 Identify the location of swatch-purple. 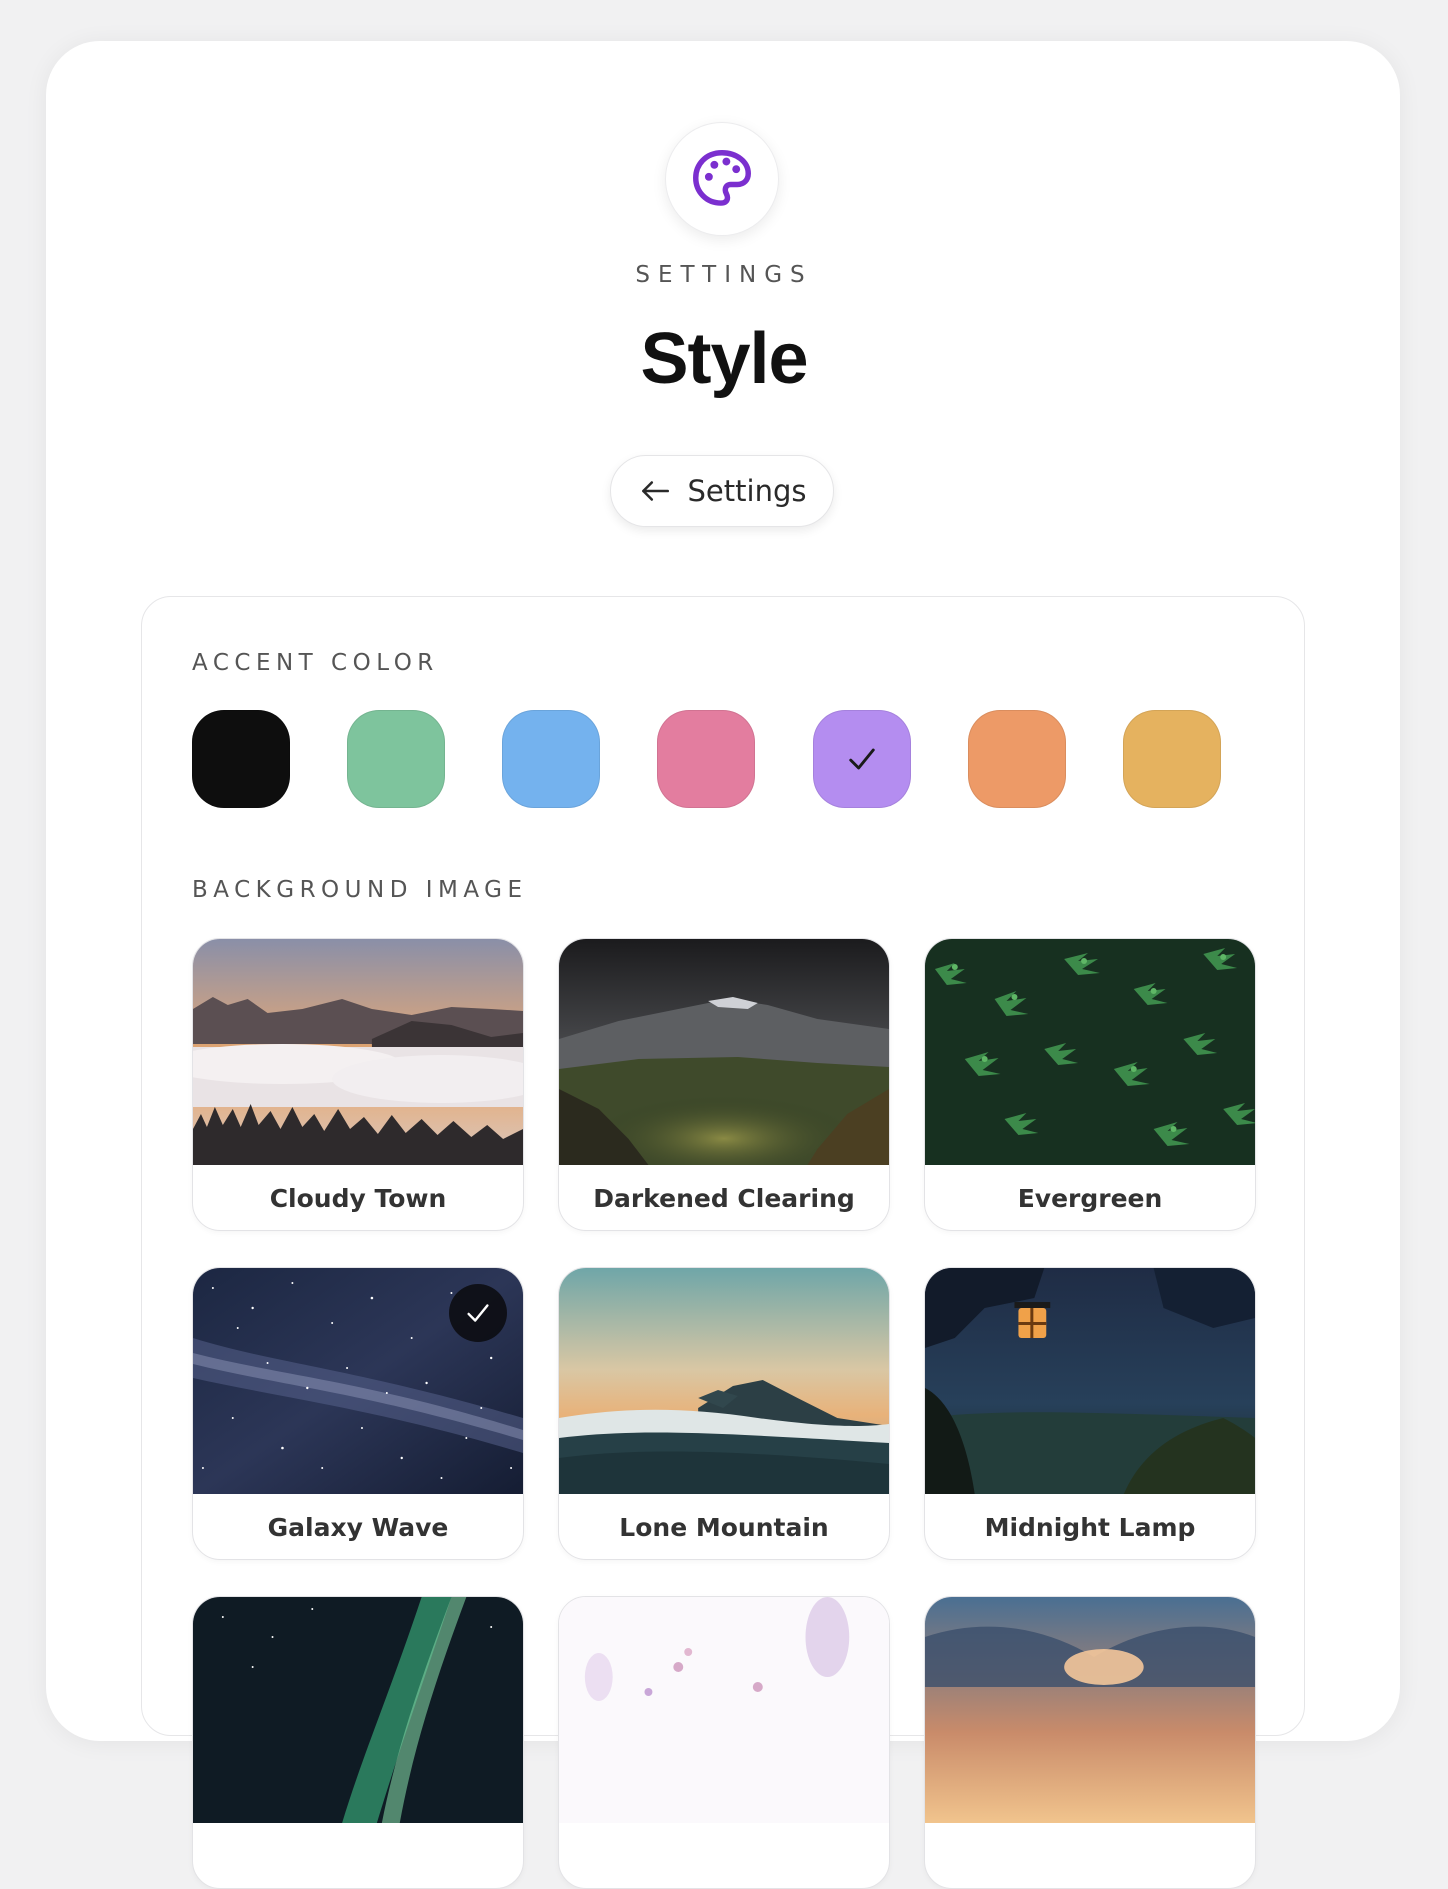
(862, 759).